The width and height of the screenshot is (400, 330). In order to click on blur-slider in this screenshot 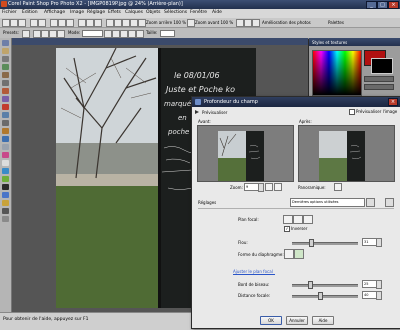, I will do `click(325, 243)`.